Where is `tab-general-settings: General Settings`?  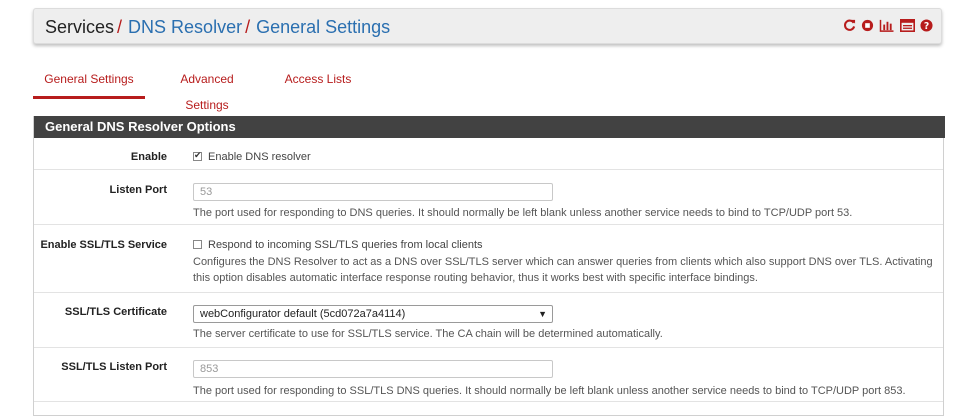
tab-general-settings: General Settings is located at coordinates (89, 82).